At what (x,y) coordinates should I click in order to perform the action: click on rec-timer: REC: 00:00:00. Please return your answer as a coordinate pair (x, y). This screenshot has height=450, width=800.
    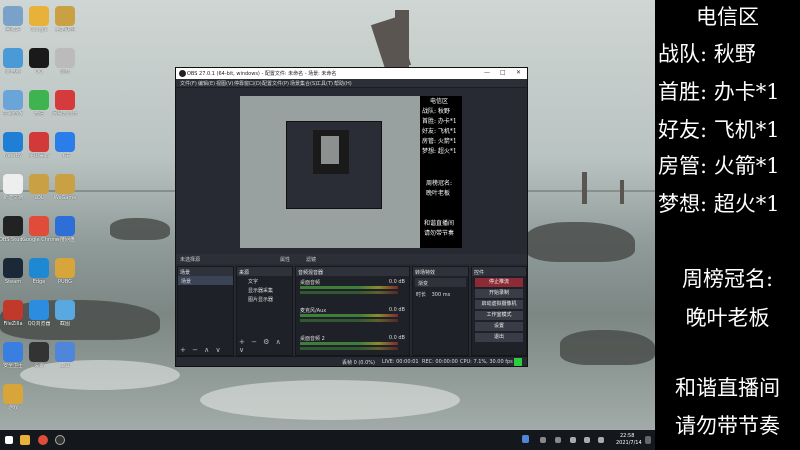
    Looking at the image, I should click on (440, 362).